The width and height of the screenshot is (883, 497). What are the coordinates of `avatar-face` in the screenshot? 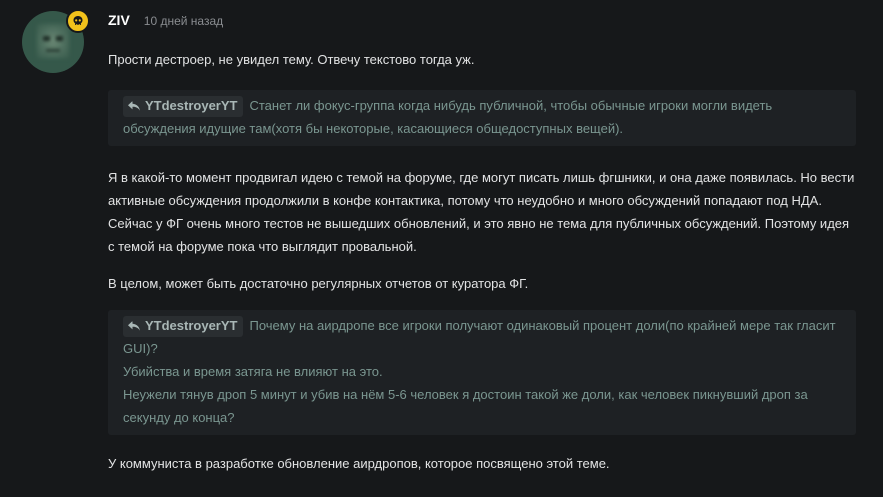 It's located at (53, 41).